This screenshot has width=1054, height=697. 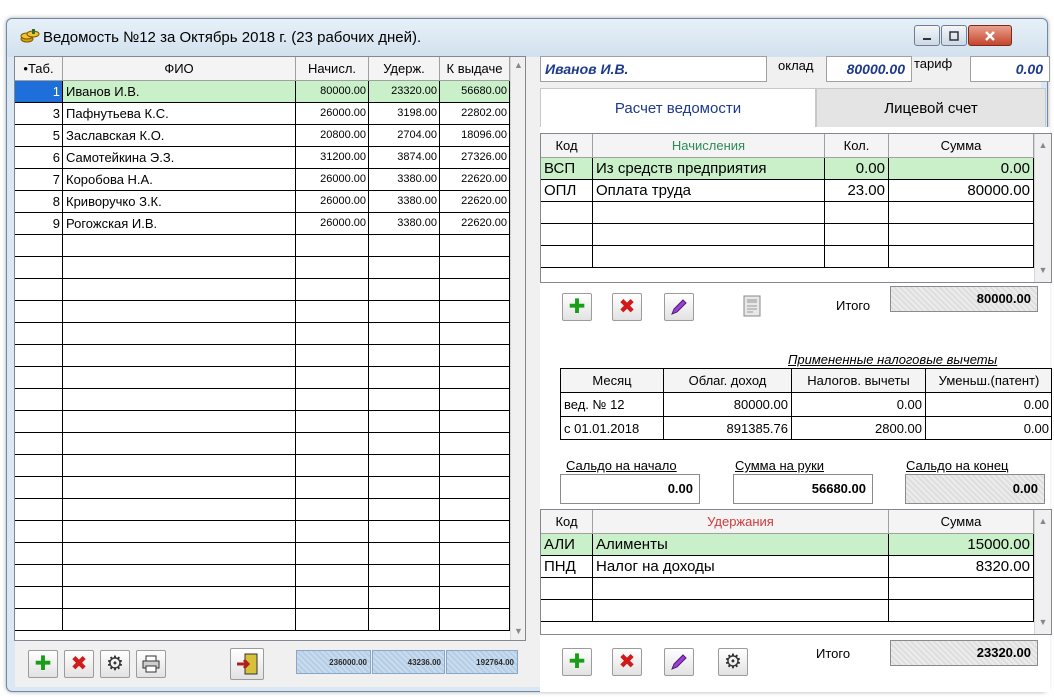 What do you see at coordinates (961, 169) in the screenshot?
I see `accrual-cell-summa: 0.00` at bounding box center [961, 169].